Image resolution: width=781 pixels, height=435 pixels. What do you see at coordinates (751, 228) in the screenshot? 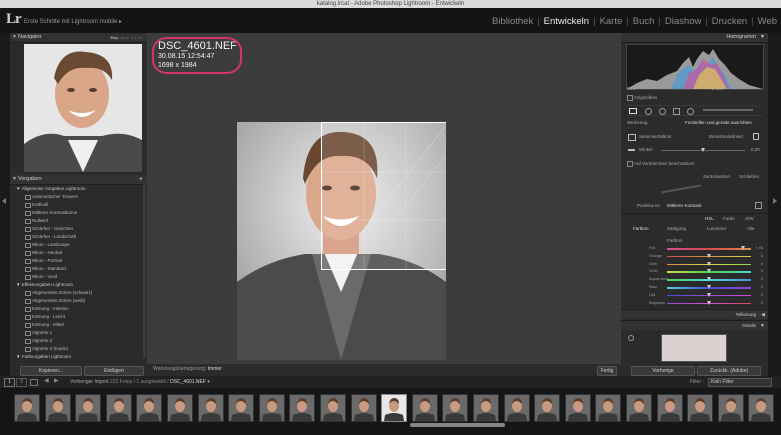
I see `subtab-alle: Alle` at bounding box center [751, 228].